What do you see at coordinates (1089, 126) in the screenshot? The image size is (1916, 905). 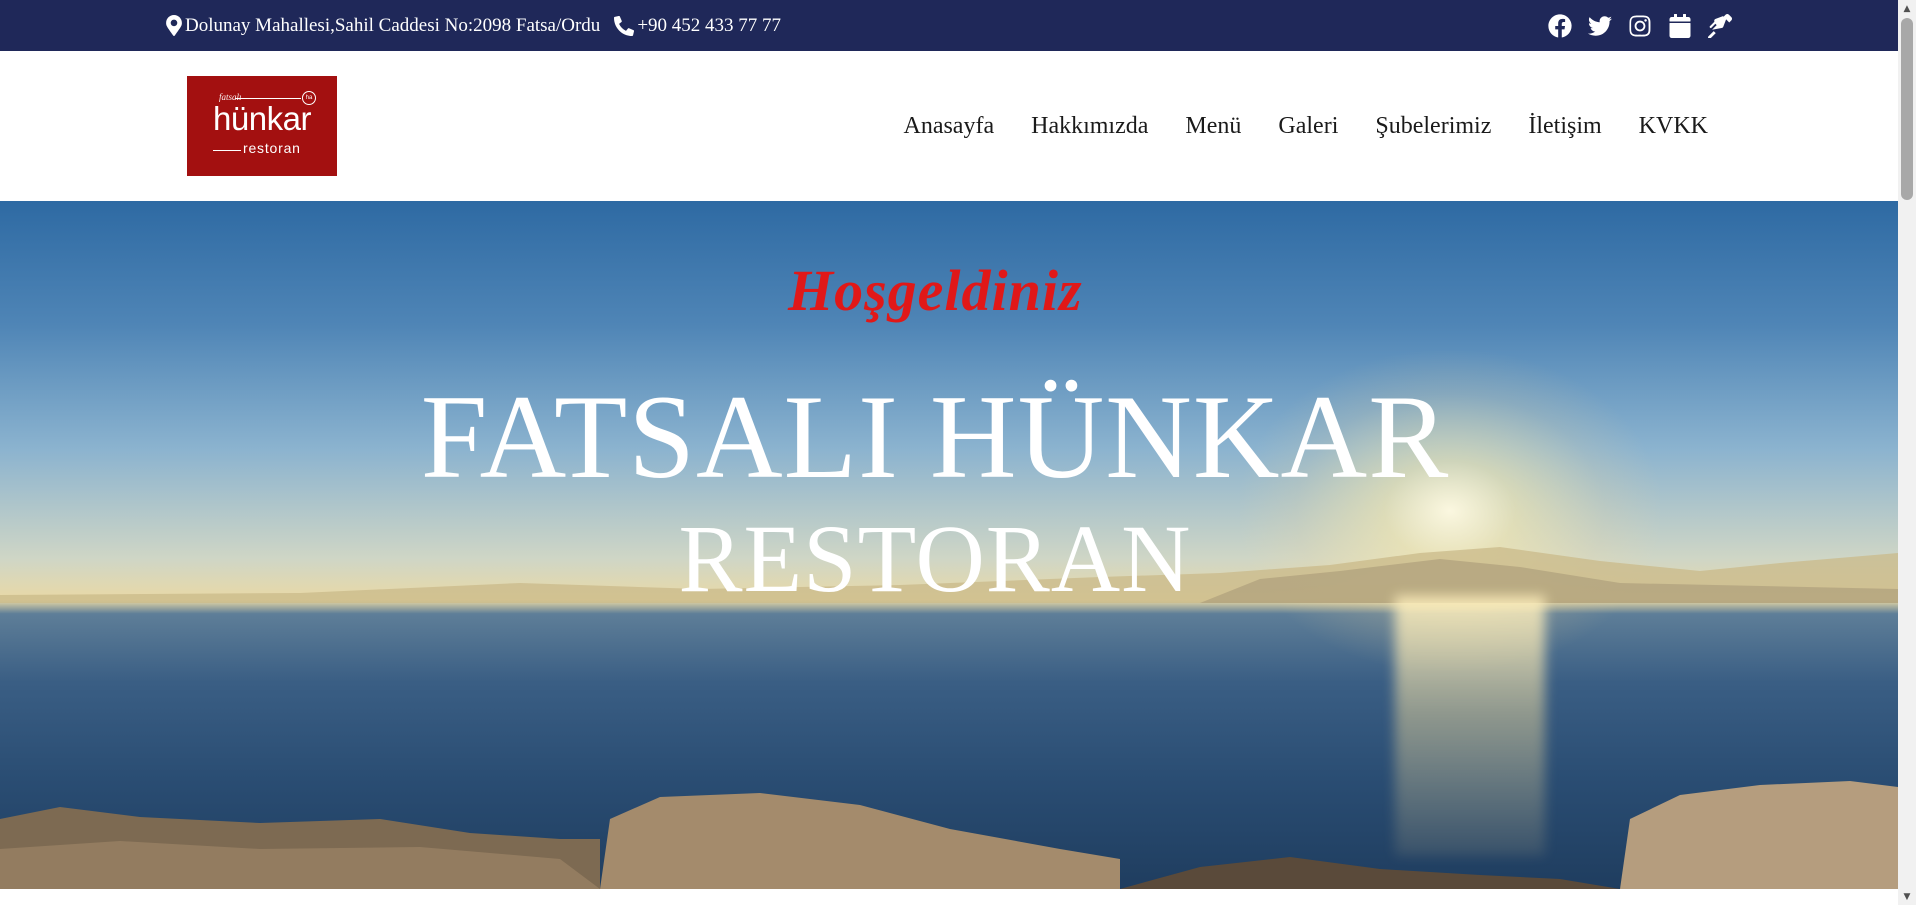 I see `nav-item-hakkimizda: Hakkımızda` at bounding box center [1089, 126].